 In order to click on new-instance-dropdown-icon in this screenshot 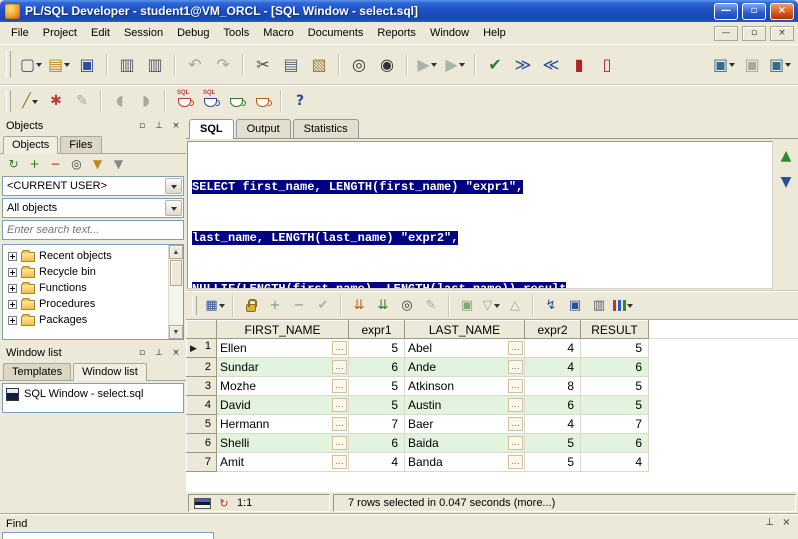, I will do `click(788, 66)`.